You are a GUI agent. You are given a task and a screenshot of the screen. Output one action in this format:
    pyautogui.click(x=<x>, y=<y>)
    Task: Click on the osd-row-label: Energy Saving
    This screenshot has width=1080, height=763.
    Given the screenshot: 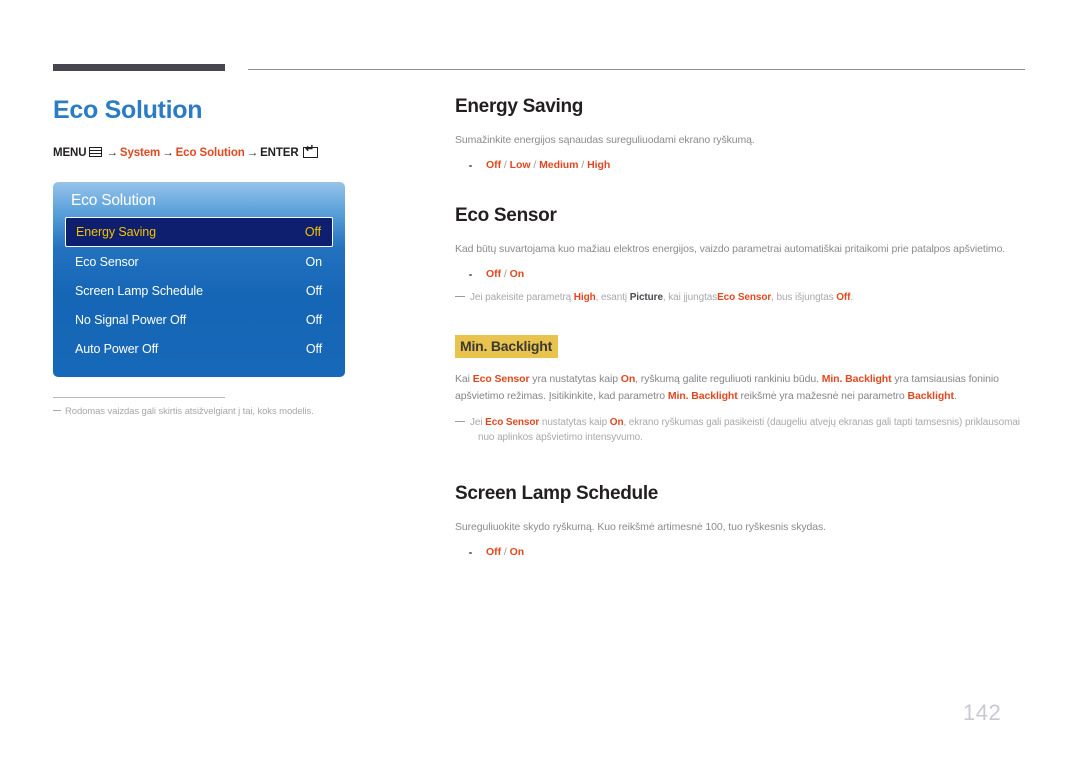 What is the action you would take?
    pyautogui.click(x=116, y=232)
    